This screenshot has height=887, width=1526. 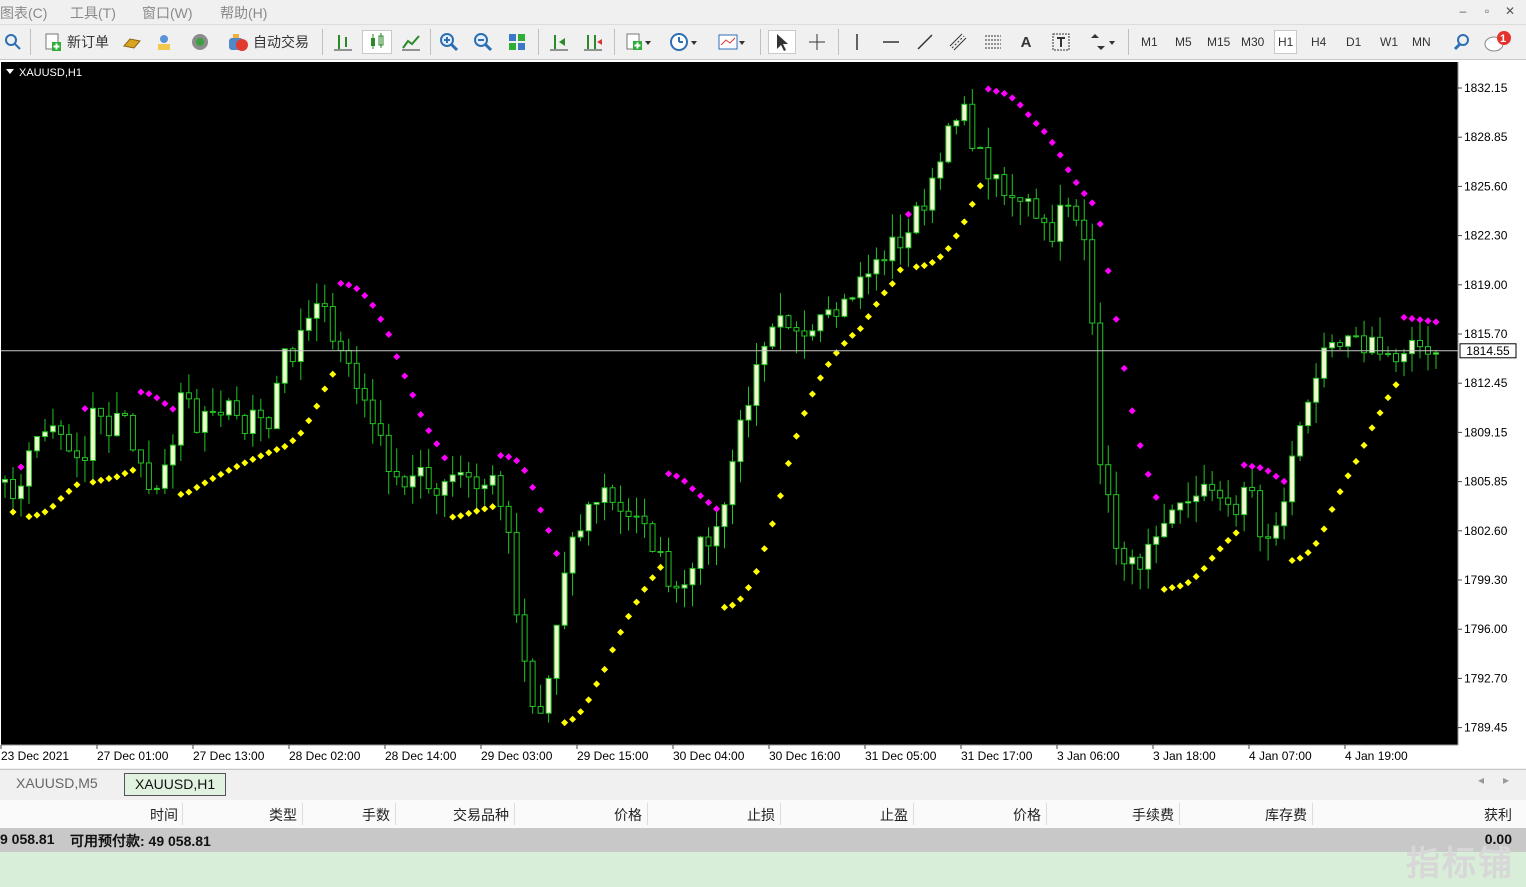 I want to click on menu-item-help: 帮助(H), so click(x=243, y=13).